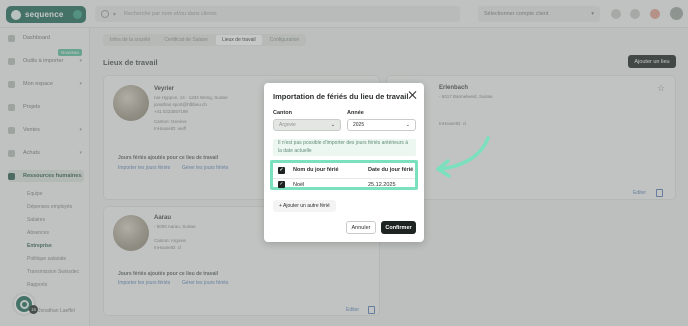 The width and height of the screenshot is (688, 326). I want to click on select-all-checkbox: ✓, so click(281, 170).